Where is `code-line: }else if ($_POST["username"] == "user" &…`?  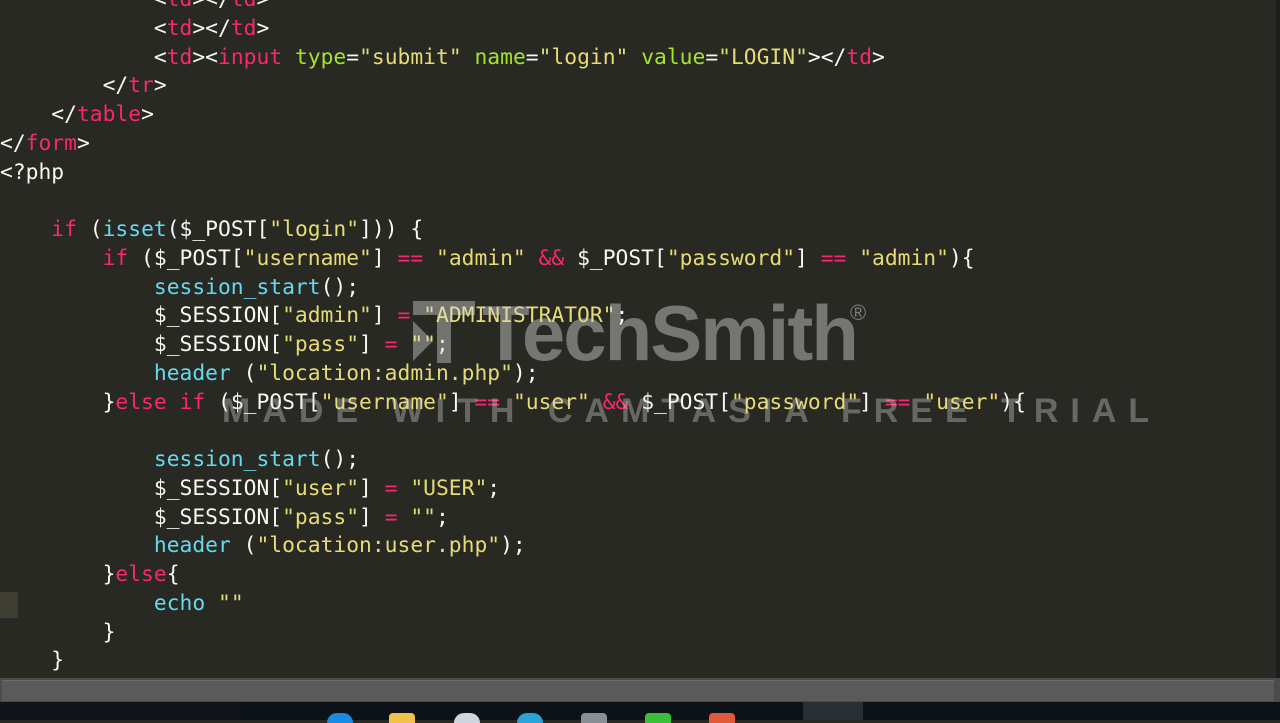
code-line: }else if ($_POST["username"] == "user" &… is located at coordinates (513, 403).